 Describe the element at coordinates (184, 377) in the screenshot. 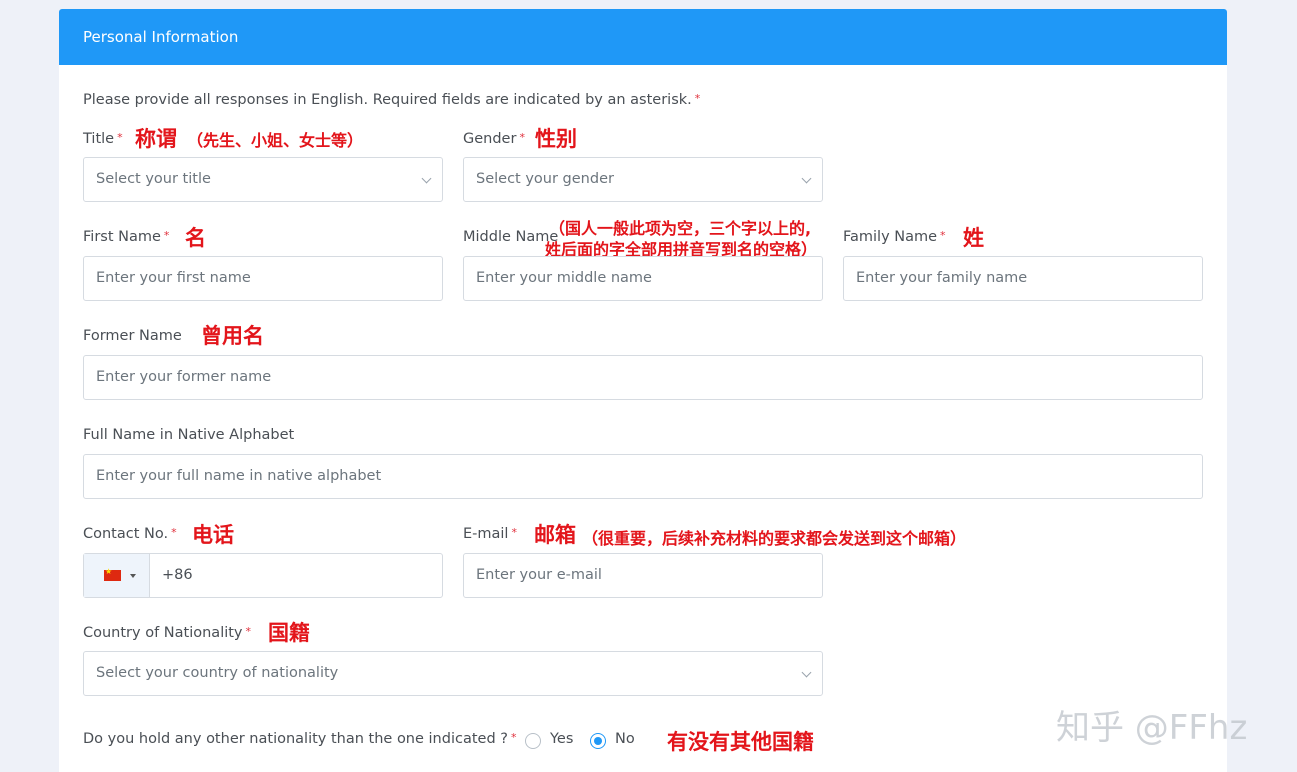

I see `former-name-placeholder: Enter your former name` at that location.